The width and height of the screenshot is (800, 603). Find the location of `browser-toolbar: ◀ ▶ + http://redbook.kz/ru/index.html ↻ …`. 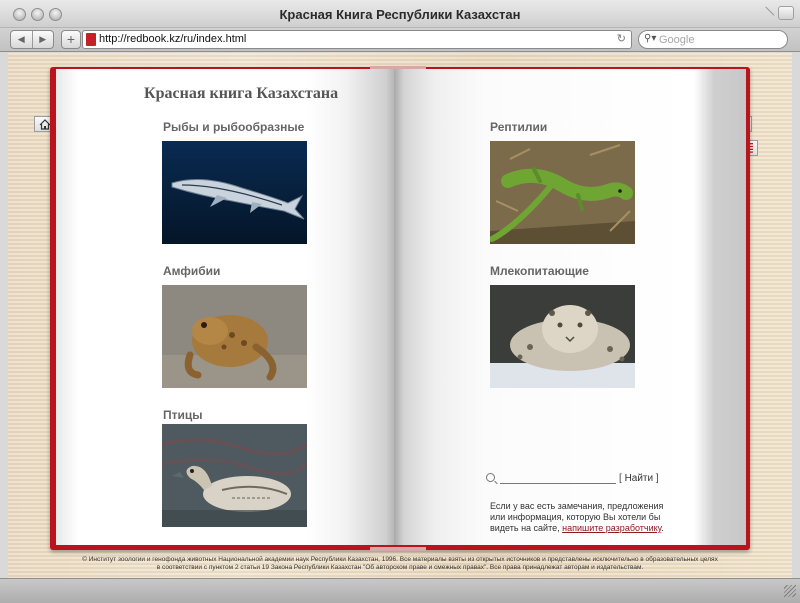

browser-toolbar: ◀ ▶ + http://redbook.kz/ru/index.html ↻ … is located at coordinates (400, 40).